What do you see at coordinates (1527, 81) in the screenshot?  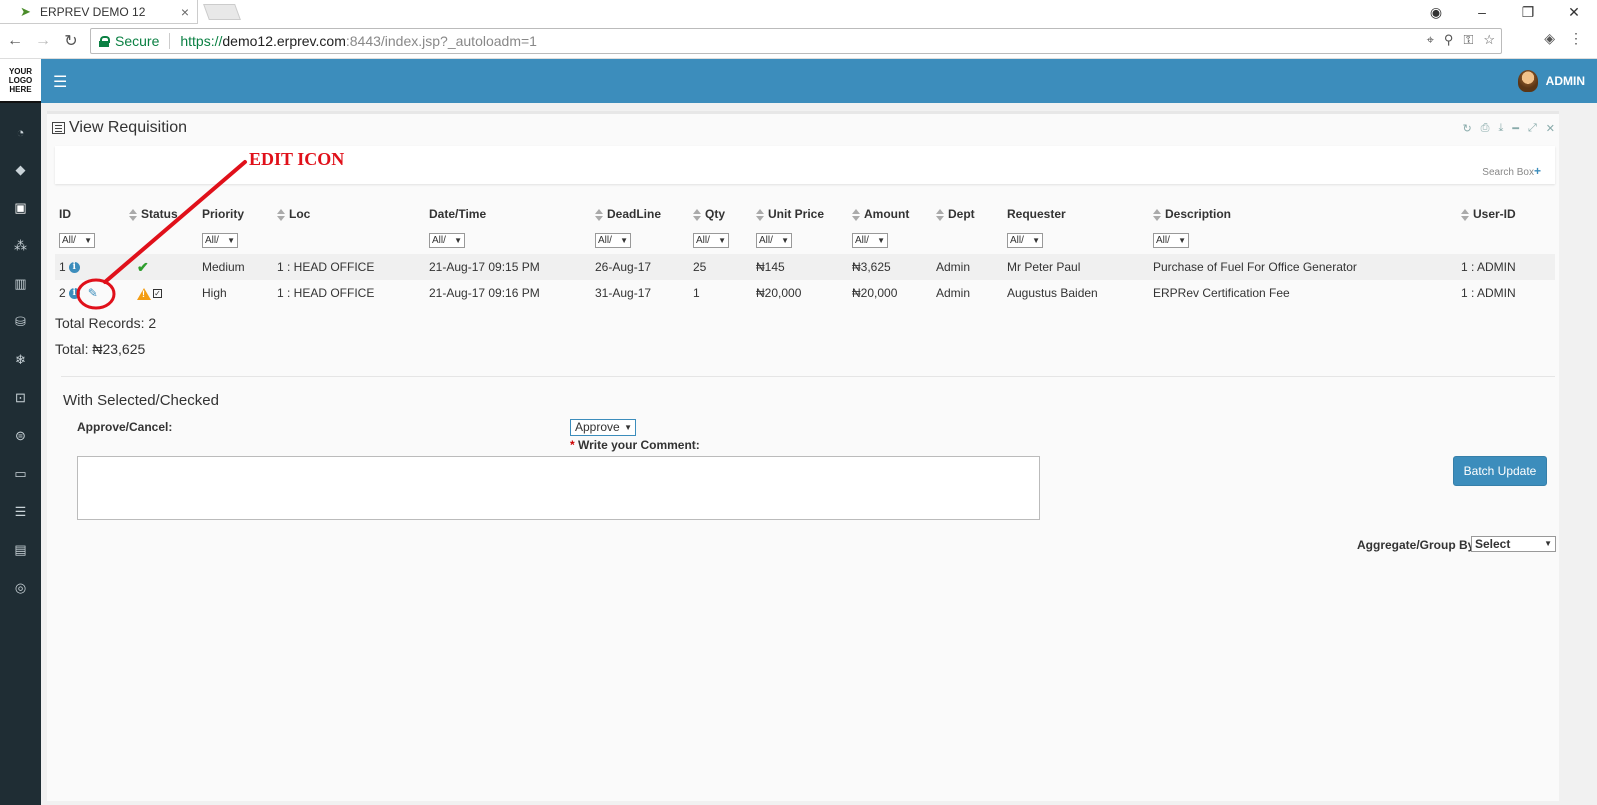 I see `avatar` at bounding box center [1527, 81].